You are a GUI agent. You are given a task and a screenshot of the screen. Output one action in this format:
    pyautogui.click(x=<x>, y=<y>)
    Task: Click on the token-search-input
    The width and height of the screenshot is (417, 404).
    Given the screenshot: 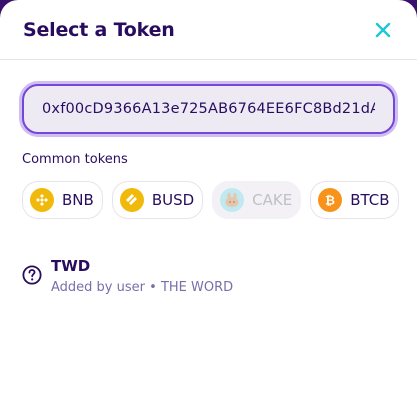 What is the action you would take?
    pyautogui.click(x=208, y=109)
    